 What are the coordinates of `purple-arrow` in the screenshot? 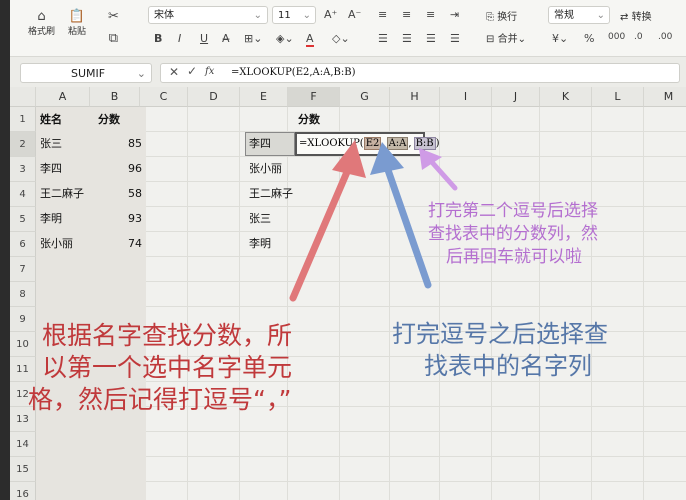 It's located at (438, 169).